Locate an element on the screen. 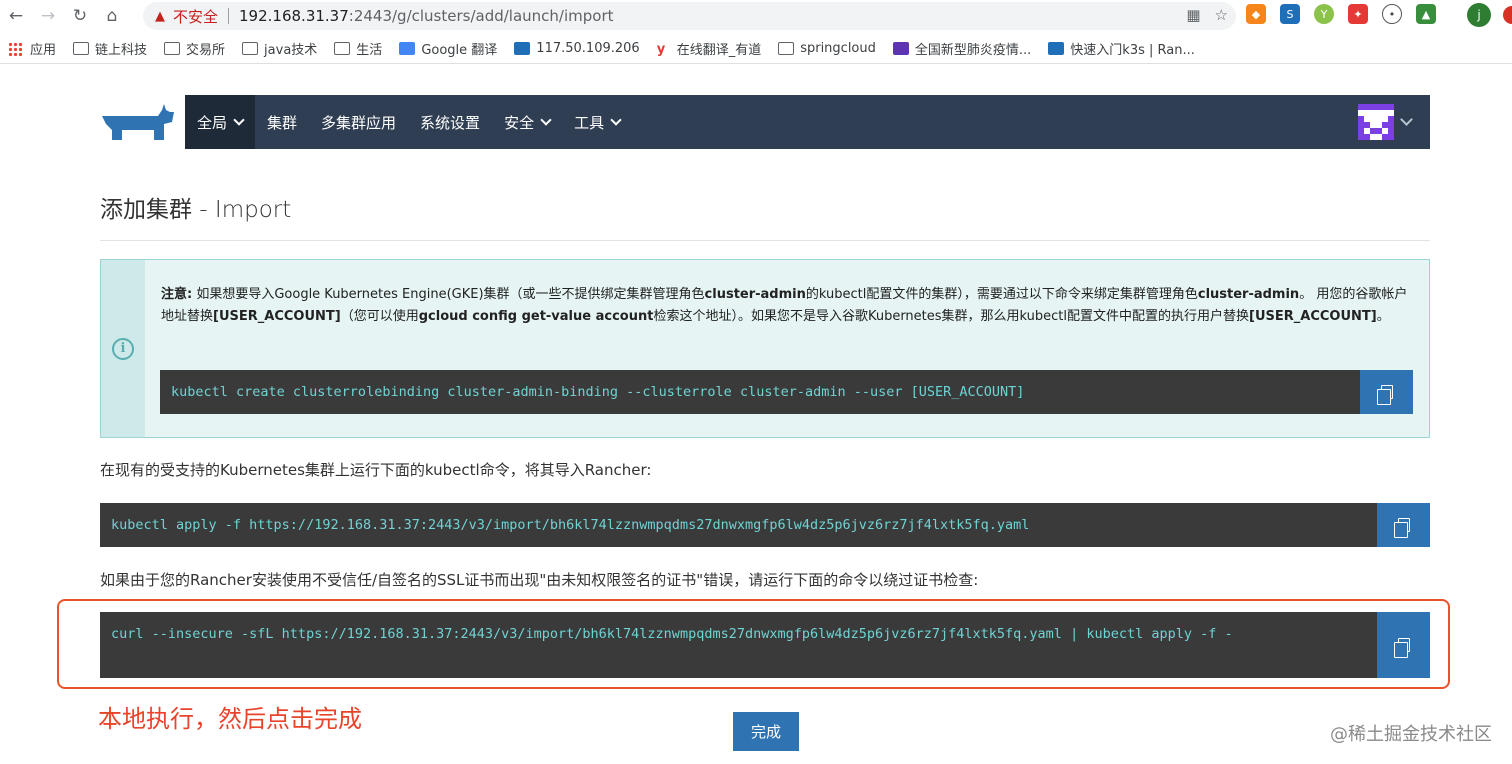 This screenshot has width=1512, height=764. forward-arrow-icon: → is located at coordinates (48, 16).